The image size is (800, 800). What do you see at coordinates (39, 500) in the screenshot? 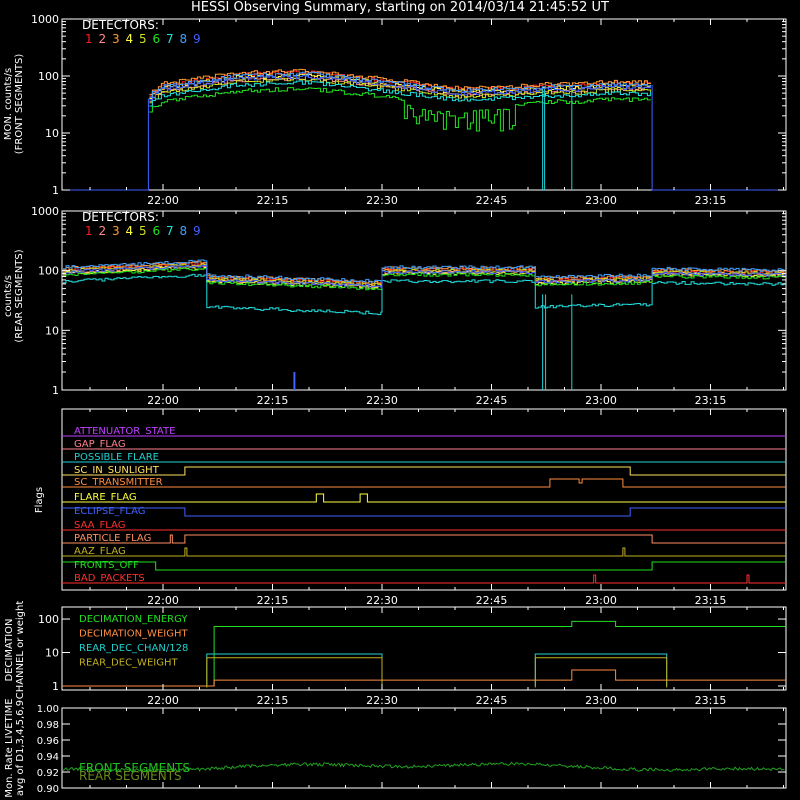
I see `y-axis-label: Flags` at bounding box center [39, 500].